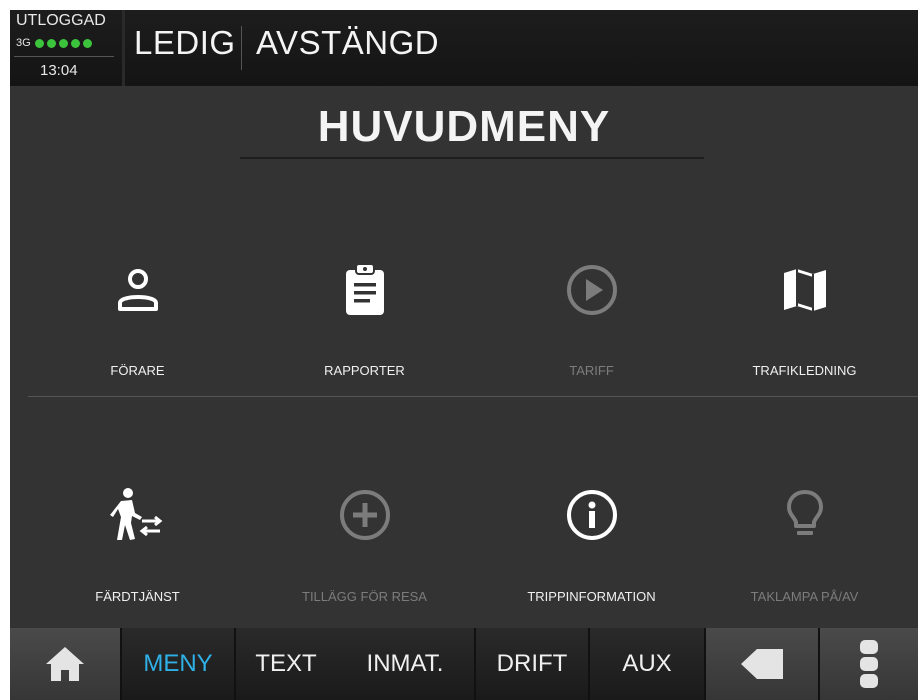  What do you see at coordinates (591, 596) in the screenshot?
I see `menu-item-label: TRIPPINFORMATION` at bounding box center [591, 596].